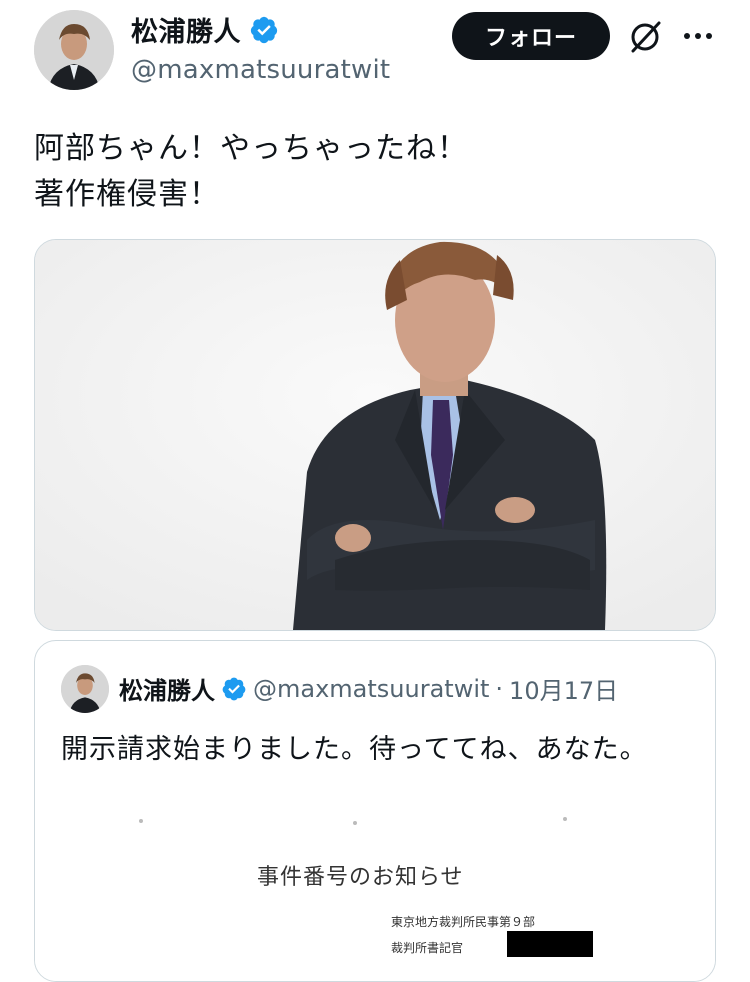  I want to click on author-avatar, so click(74, 50).